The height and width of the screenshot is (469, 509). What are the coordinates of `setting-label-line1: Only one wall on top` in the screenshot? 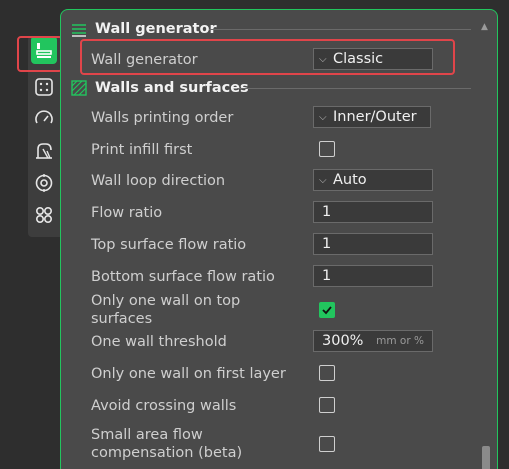 It's located at (166, 301).